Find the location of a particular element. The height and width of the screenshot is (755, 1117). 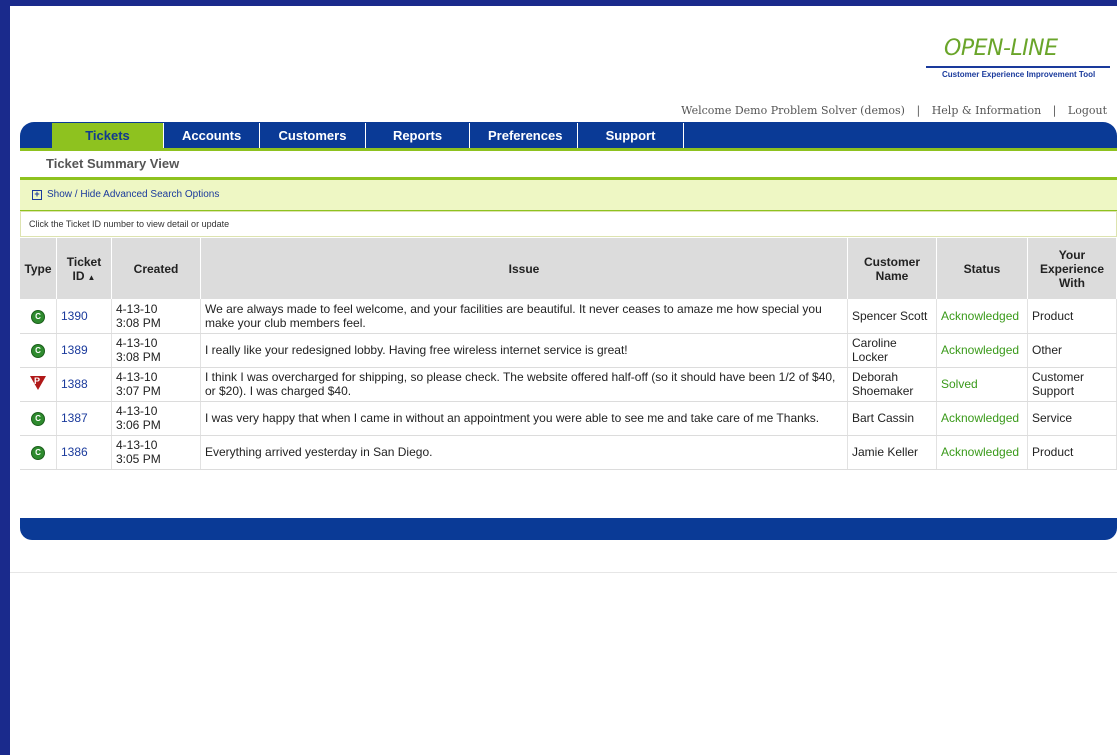

tab-underline is located at coordinates (568, 149).